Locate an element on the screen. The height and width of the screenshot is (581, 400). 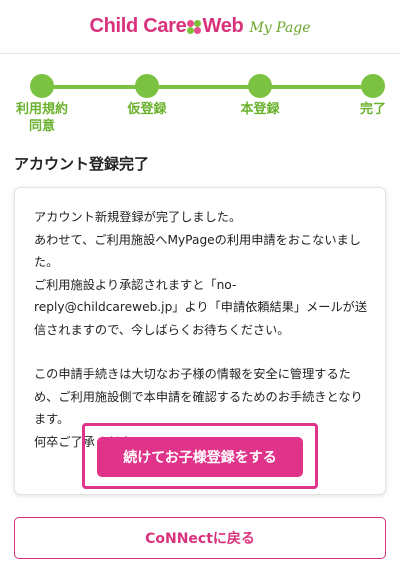
progress-line is located at coordinates (200, 87).